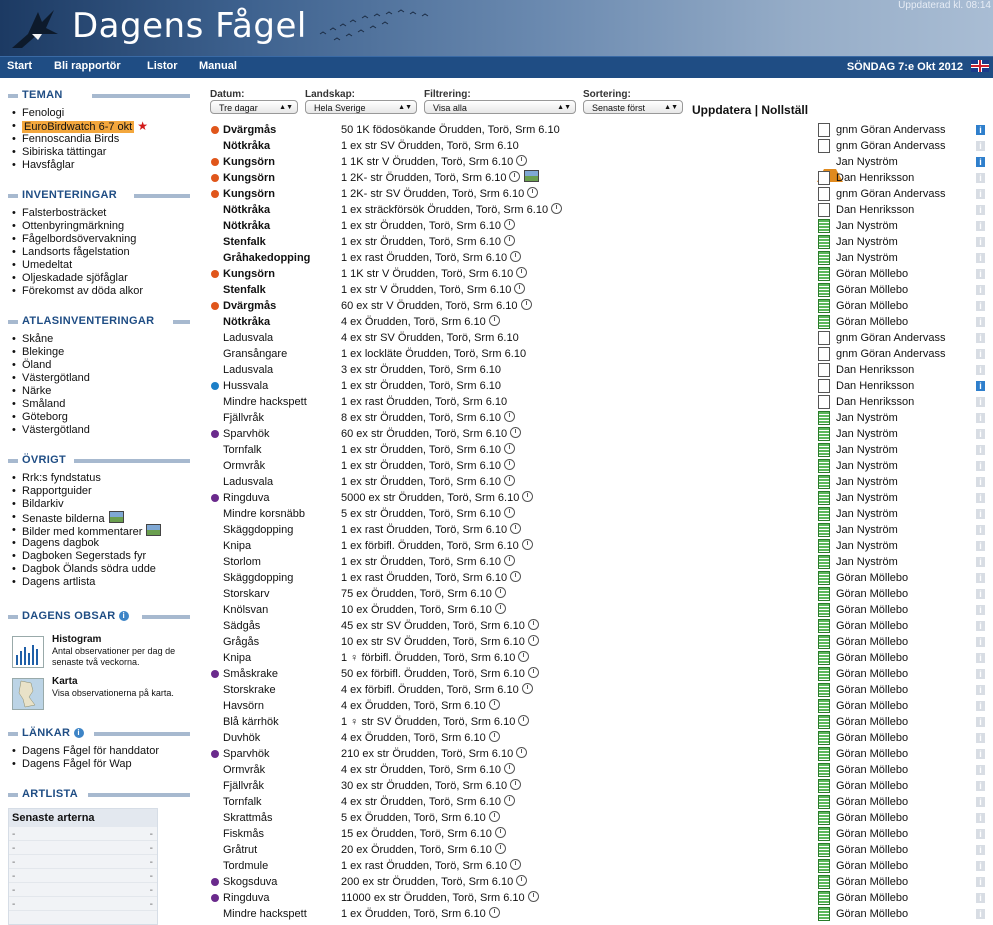  What do you see at coordinates (243, 834) in the screenshot?
I see `species-name: Fiskmås` at bounding box center [243, 834].